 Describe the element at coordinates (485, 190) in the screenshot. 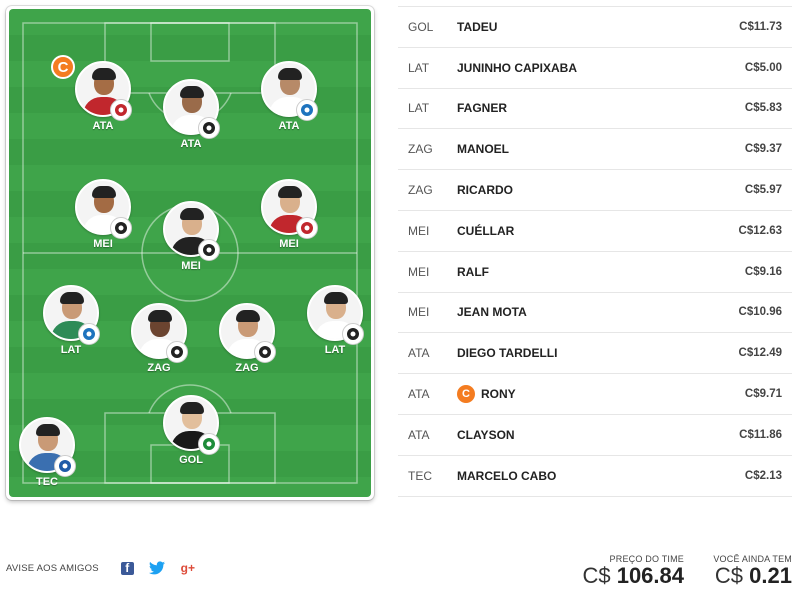

I see `player-name: RICARDO` at that location.